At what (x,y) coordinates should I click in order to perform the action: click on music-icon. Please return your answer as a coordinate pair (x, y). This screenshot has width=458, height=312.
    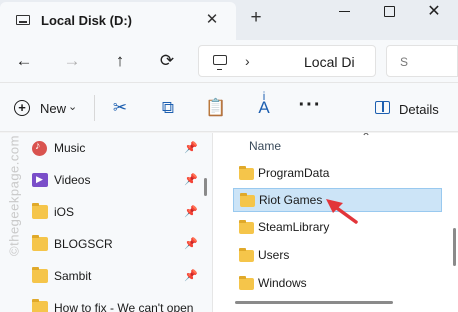
    Looking at the image, I should click on (39, 148).